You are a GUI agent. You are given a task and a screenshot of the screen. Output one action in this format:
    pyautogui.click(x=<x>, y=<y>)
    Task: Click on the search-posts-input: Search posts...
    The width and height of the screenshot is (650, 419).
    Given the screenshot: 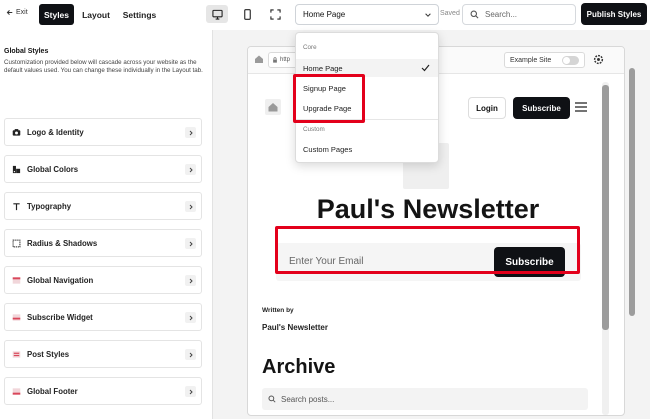 What is the action you would take?
    pyautogui.click(x=425, y=399)
    